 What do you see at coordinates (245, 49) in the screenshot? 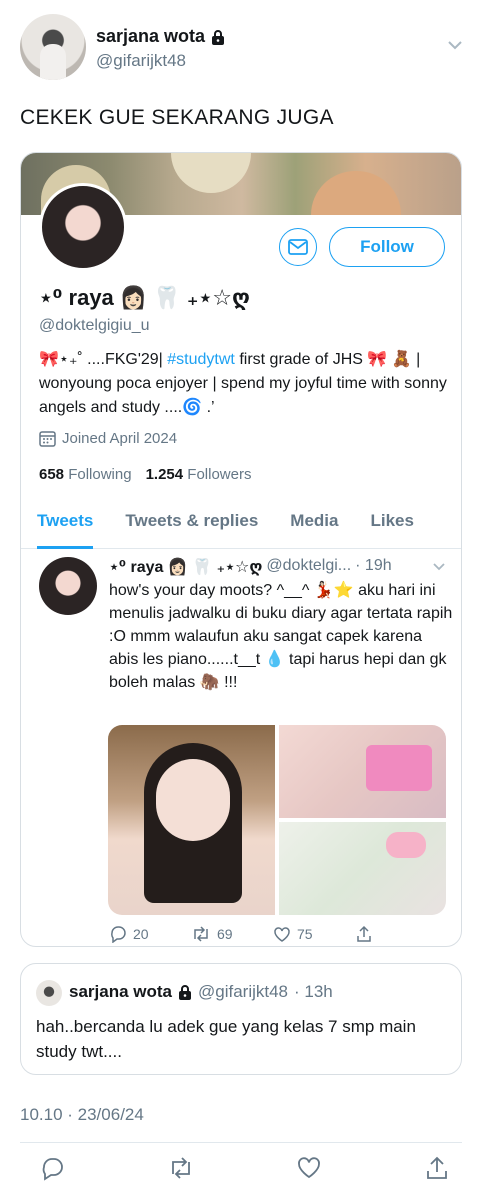
I see `tweet-header: sarjana wota @gifarijkt48` at bounding box center [245, 49].